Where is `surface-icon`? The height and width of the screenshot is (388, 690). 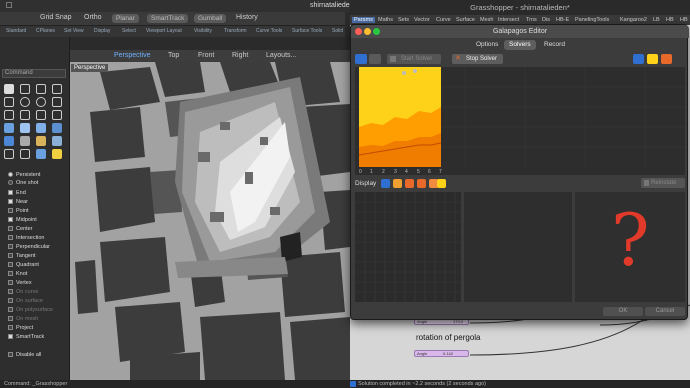 surface-icon is located at coordinates (9, 128).